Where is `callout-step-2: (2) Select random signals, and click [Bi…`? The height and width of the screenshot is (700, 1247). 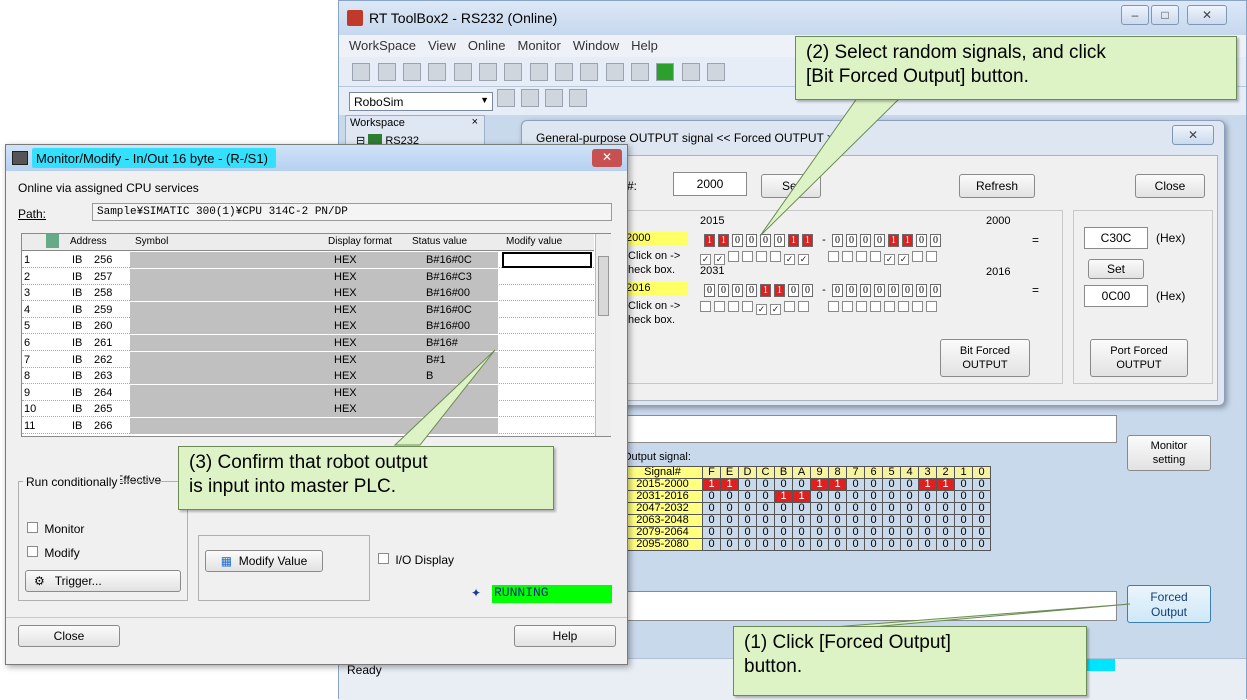
callout-step-2: (2) Select random signals, and click [Bi… is located at coordinates (1016, 68).